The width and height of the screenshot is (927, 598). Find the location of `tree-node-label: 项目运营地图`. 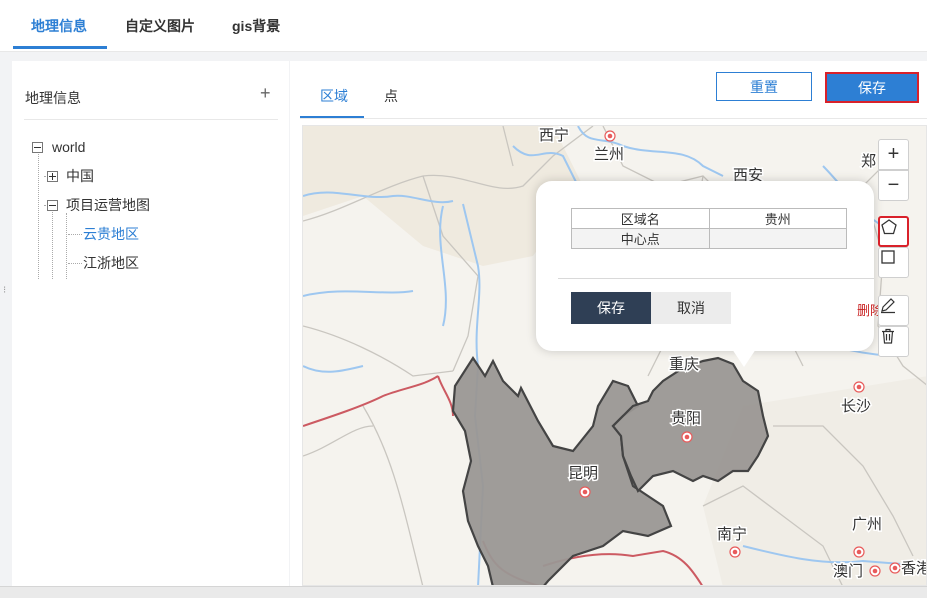

tree-node-label: 项目运营地图 is located at coordinates (108, 205).